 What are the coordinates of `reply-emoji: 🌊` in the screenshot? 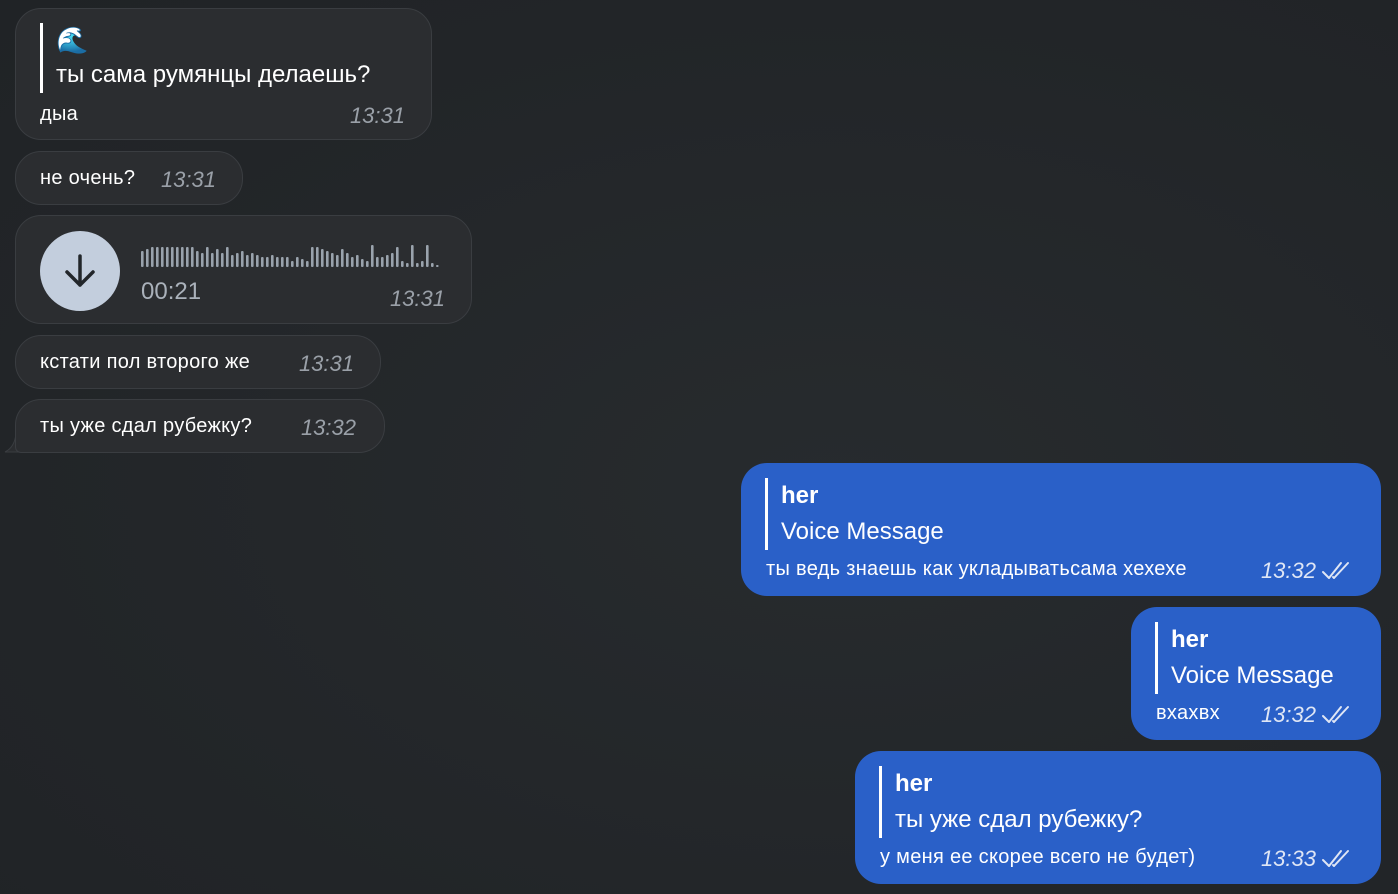 It's located at (72, 40).